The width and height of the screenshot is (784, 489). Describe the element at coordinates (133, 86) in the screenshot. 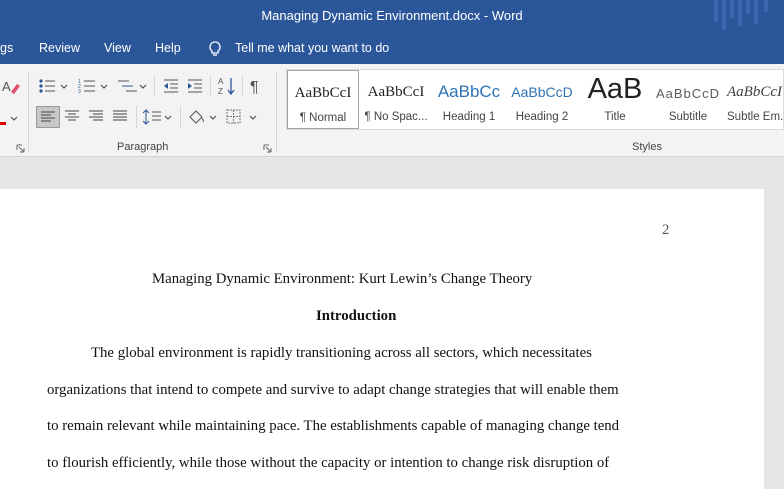

I see `multilevel-list-icon` at that location.